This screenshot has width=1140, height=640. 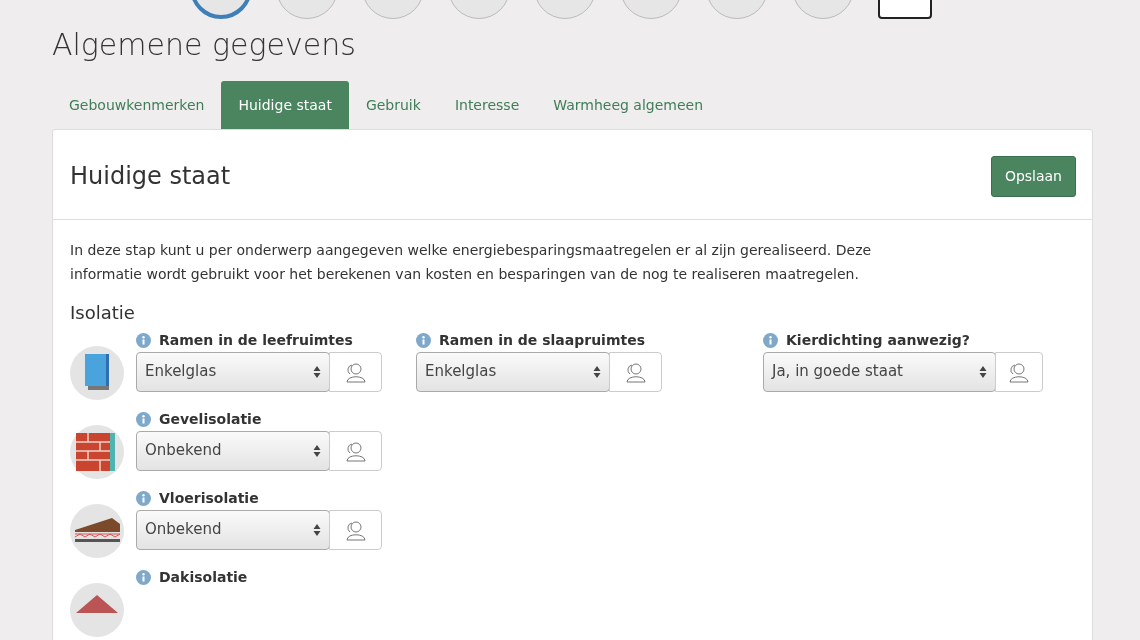 What do you see at coordinates (150, 176) in the screenshot?
I see `panel-title: Huidige staat` at bounding box center [150, 176].